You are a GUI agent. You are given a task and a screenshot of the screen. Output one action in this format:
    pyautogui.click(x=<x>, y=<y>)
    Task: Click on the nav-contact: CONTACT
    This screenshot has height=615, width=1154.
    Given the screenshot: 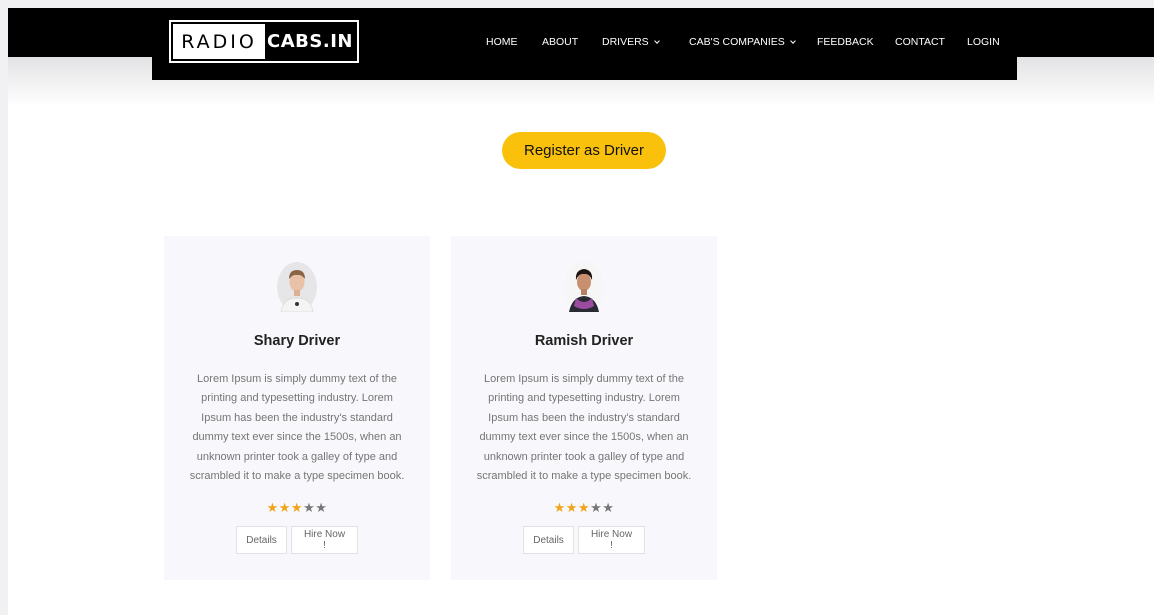 What is the action you would take?
    pyautogui.click(x=920, y=42)
    